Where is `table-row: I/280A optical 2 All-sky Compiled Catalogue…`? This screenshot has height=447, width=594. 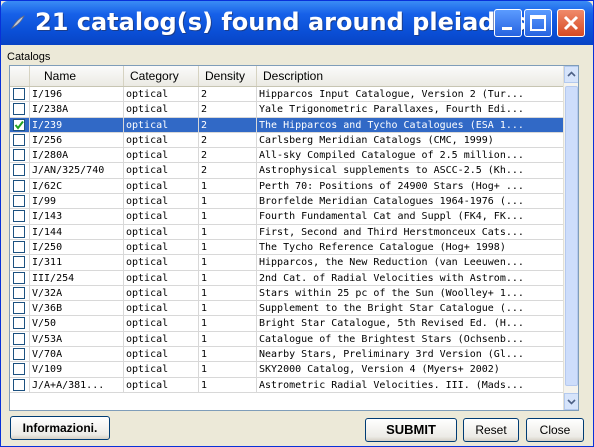 table-row: I/280A optical 2 All-sky Compiled Catalogue… is located at coordinates (286, 156).